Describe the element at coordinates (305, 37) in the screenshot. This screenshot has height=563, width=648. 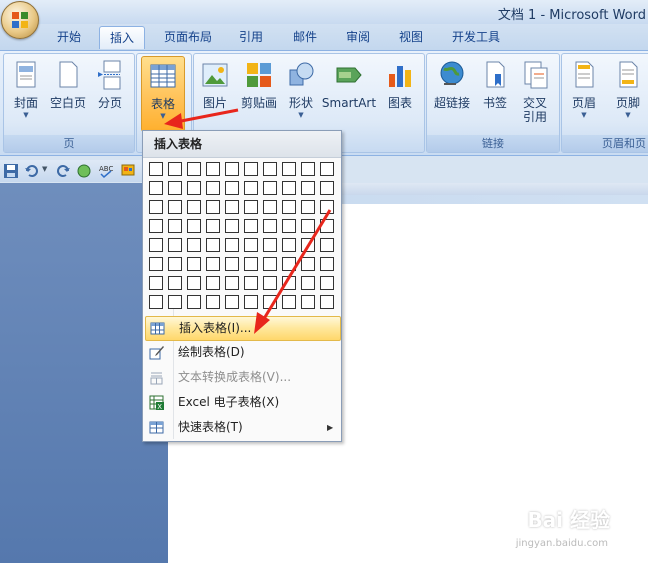
I see `tab-mailings: 邮件` at that location.